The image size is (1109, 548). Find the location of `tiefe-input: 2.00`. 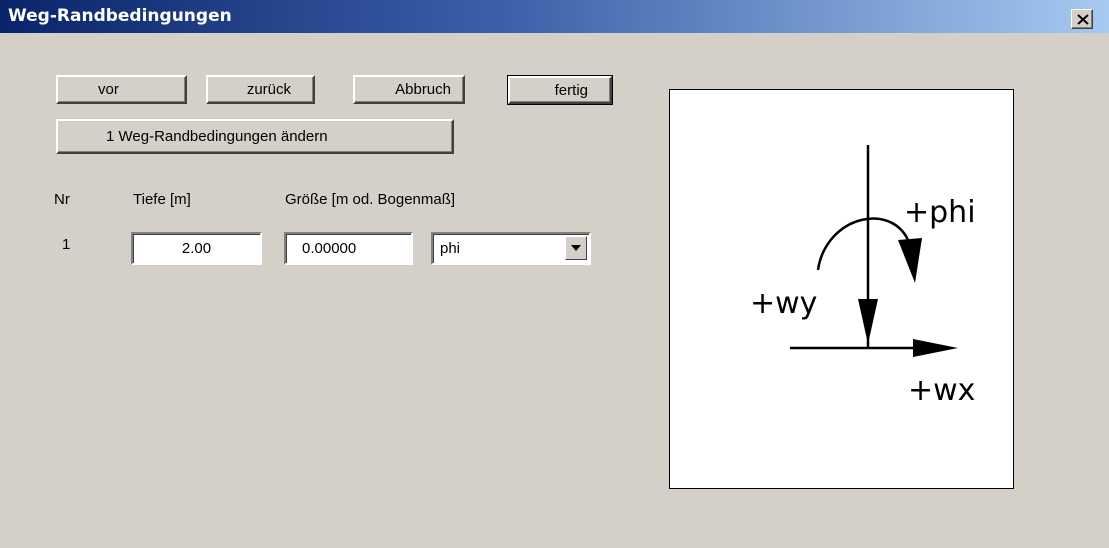

tiefe-input: 2.00 is located at coordinates (196, 248).